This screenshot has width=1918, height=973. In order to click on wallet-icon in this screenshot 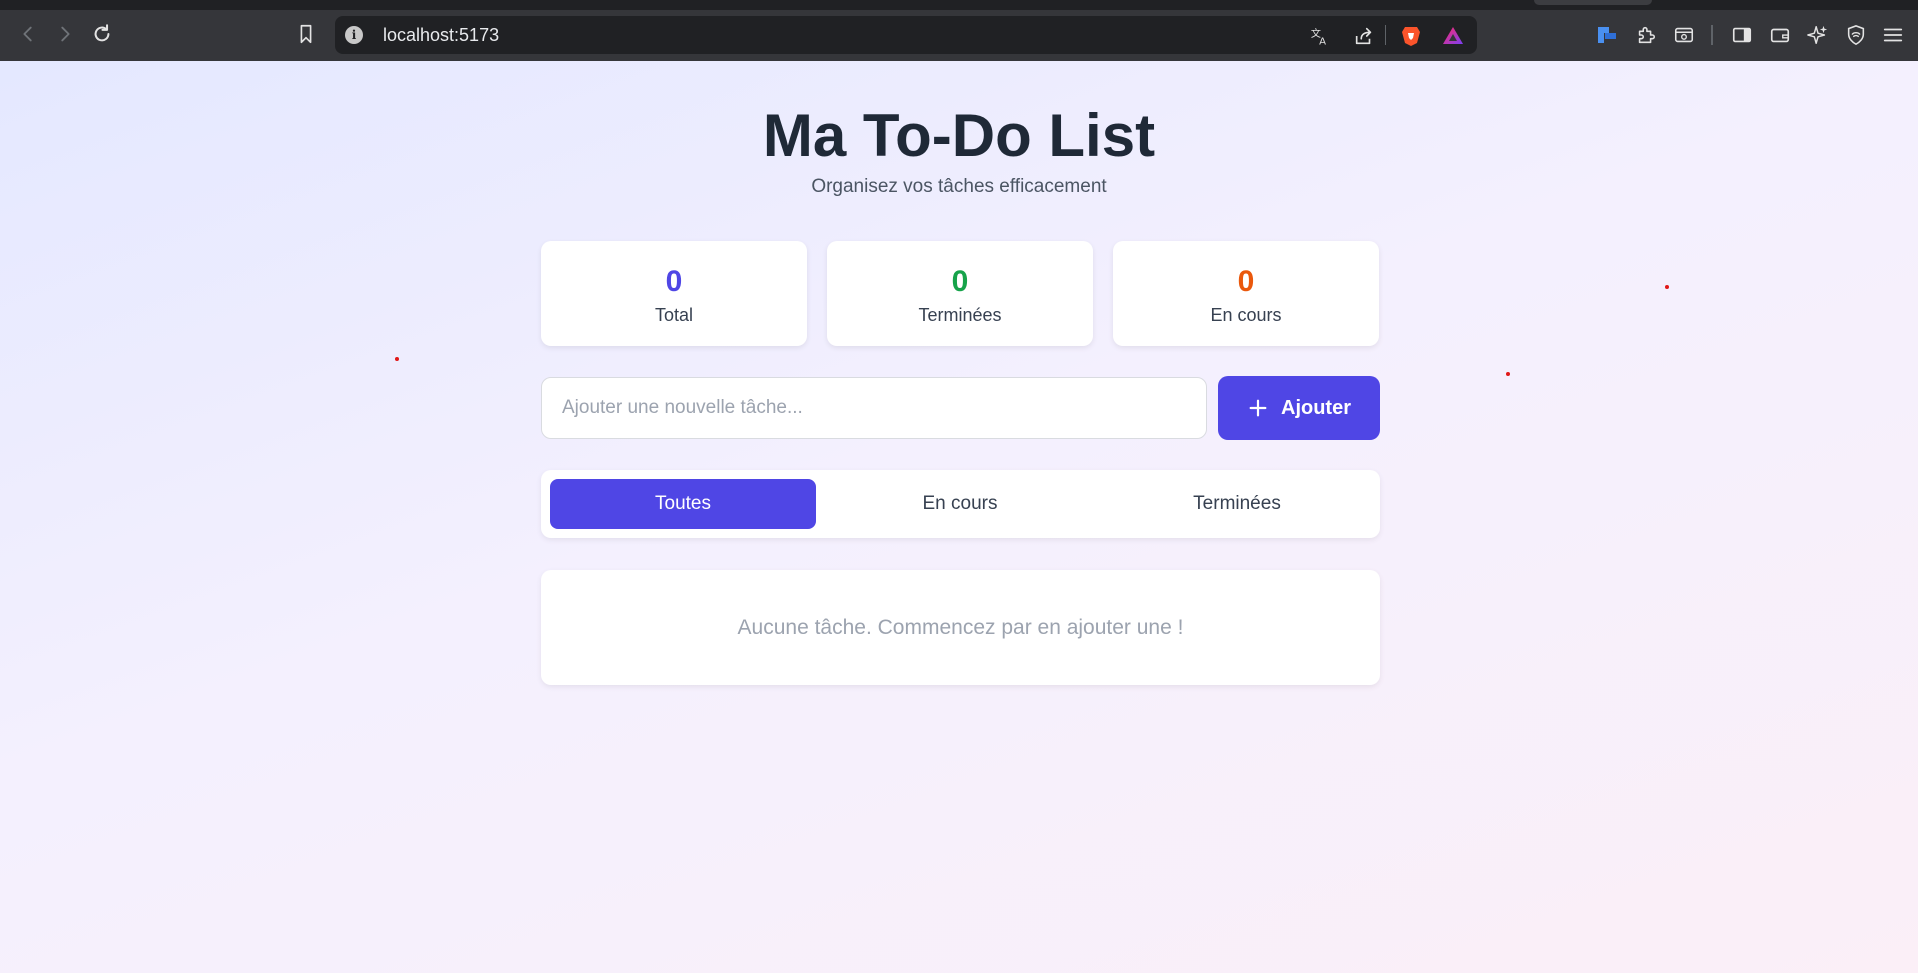, I will do `click(1780, 35)`.